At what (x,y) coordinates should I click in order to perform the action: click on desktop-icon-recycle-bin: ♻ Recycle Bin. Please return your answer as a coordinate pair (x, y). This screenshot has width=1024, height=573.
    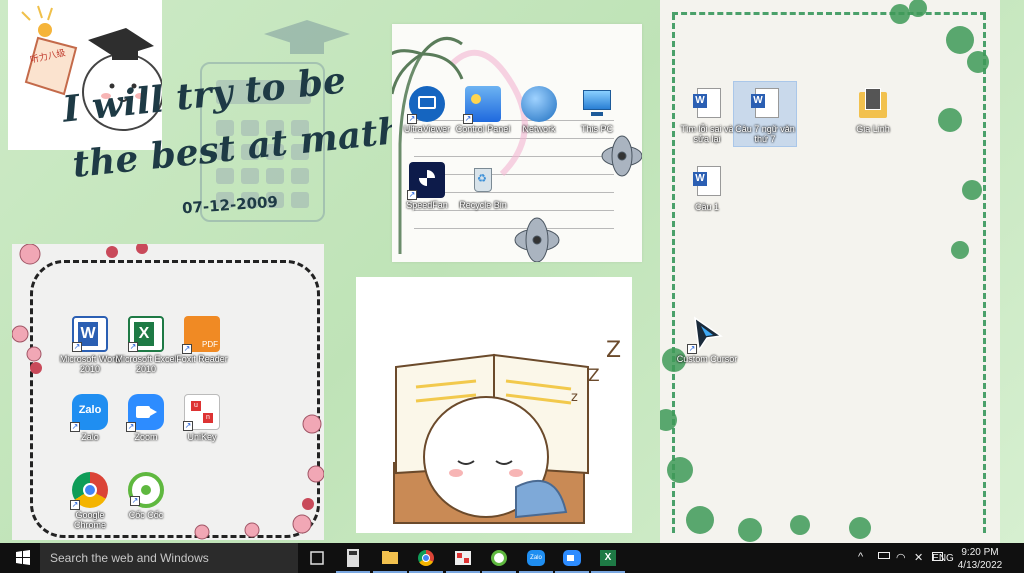
    Looking at the image, I should click on (483, 186).